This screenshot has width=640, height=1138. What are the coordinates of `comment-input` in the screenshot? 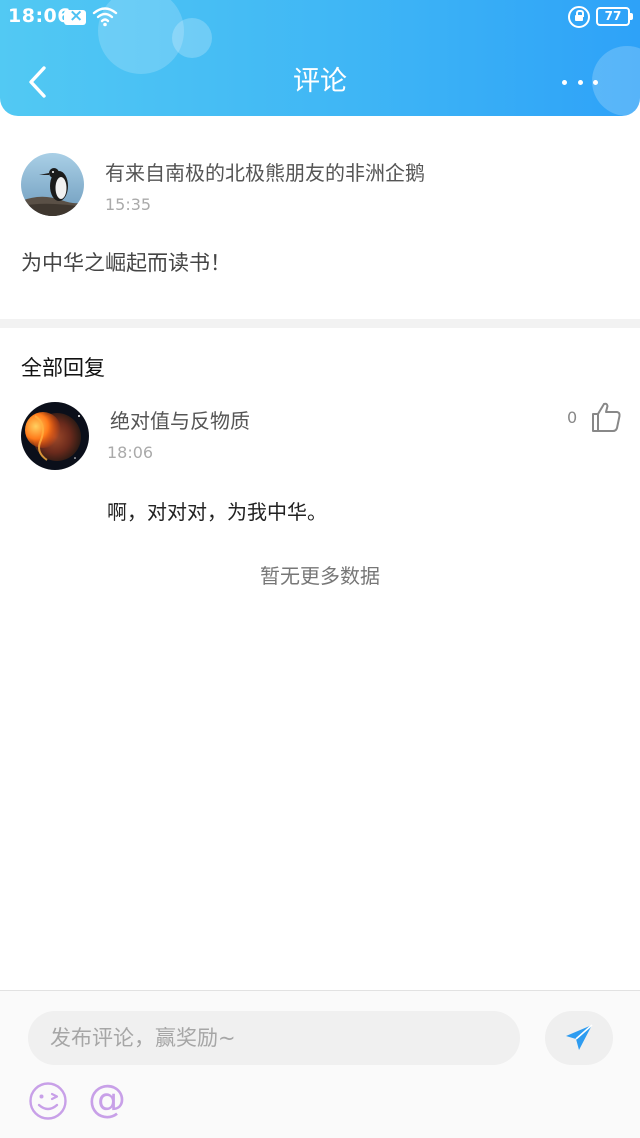 It's located at (274, 1038).